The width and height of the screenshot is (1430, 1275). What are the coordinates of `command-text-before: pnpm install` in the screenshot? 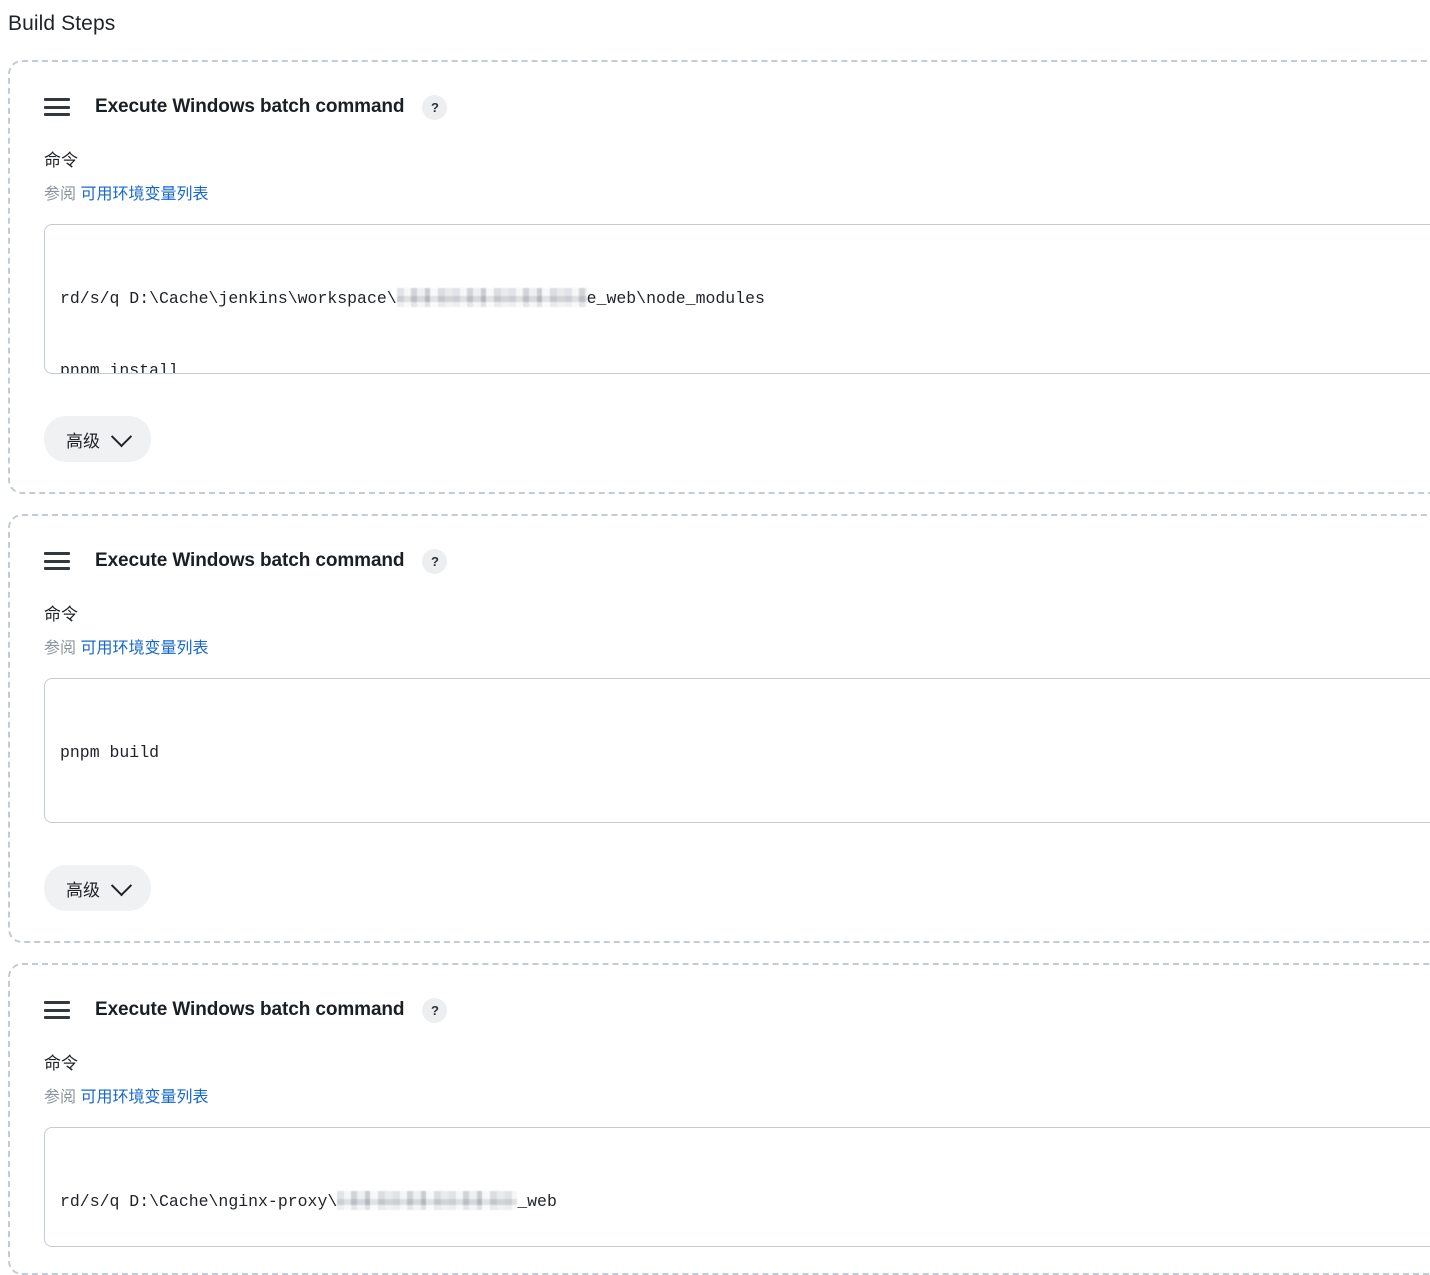 It's located at (119, 367).